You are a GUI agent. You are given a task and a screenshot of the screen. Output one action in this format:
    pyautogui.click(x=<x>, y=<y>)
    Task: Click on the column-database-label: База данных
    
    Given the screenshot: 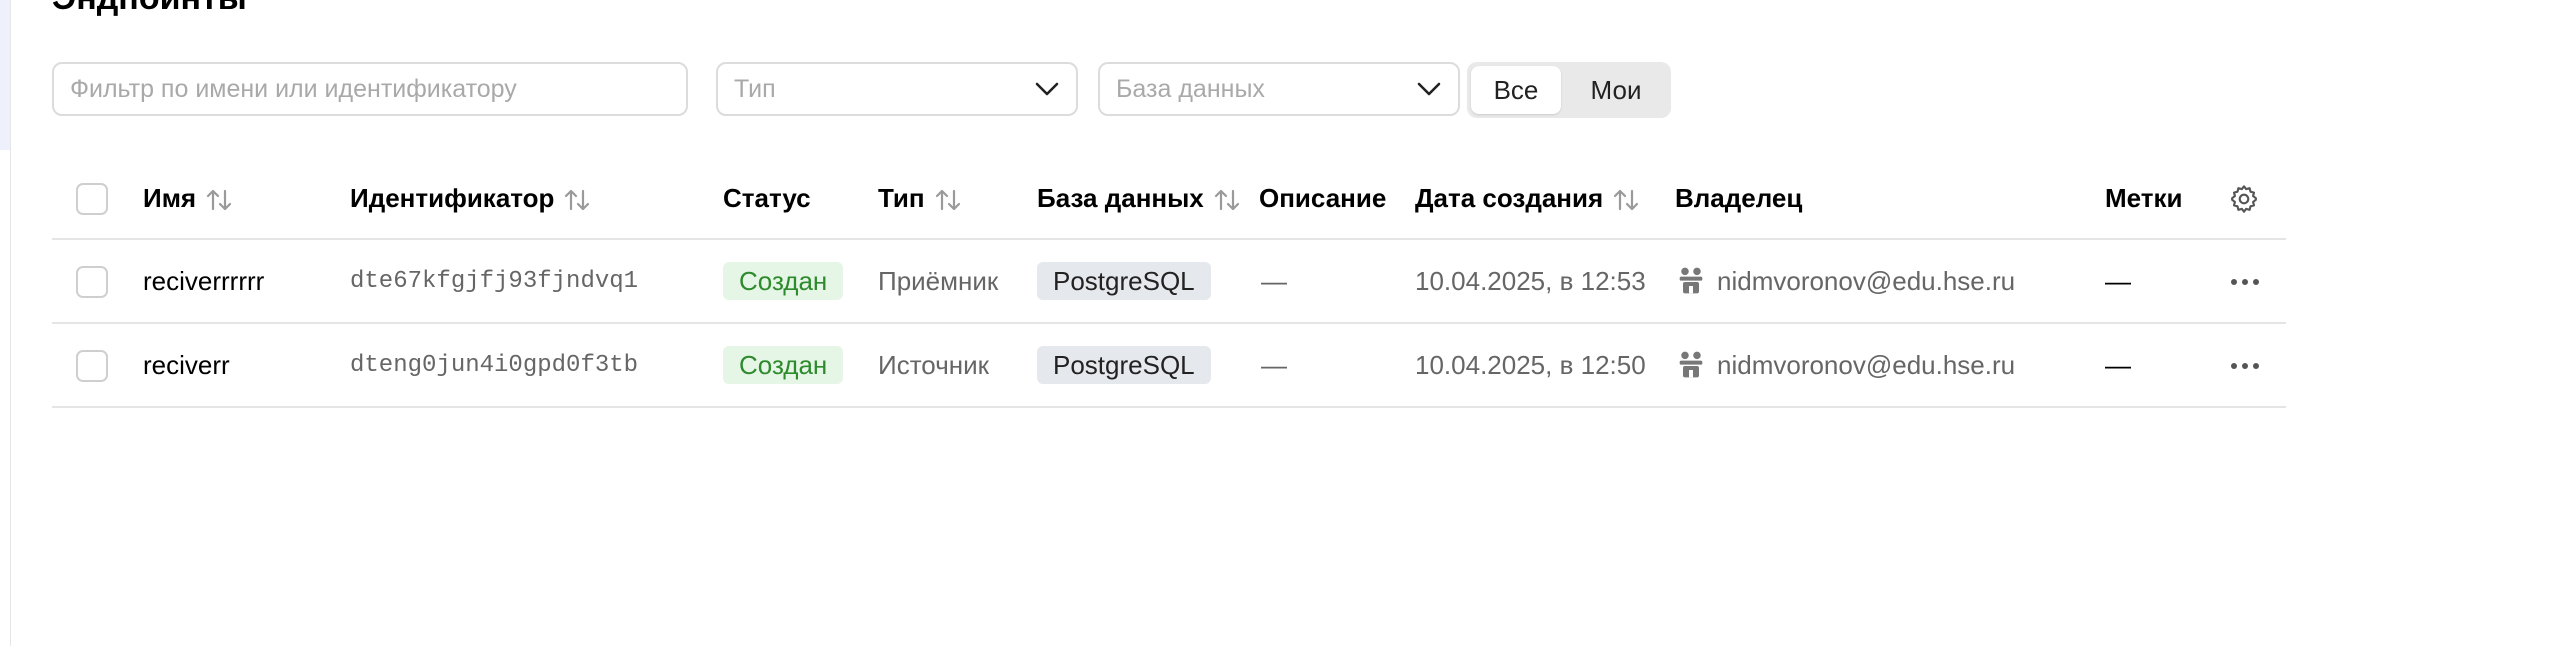 What is the action you would take?
    pyautogui.click(x=1120, y=198)
    